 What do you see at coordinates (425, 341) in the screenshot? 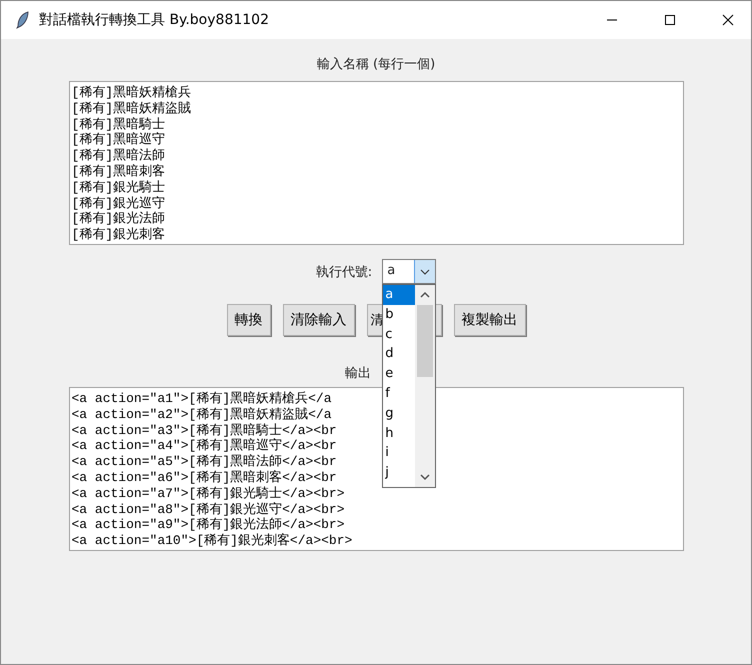
I see `scrollbar-thumb` at bounding box center [425, 341].